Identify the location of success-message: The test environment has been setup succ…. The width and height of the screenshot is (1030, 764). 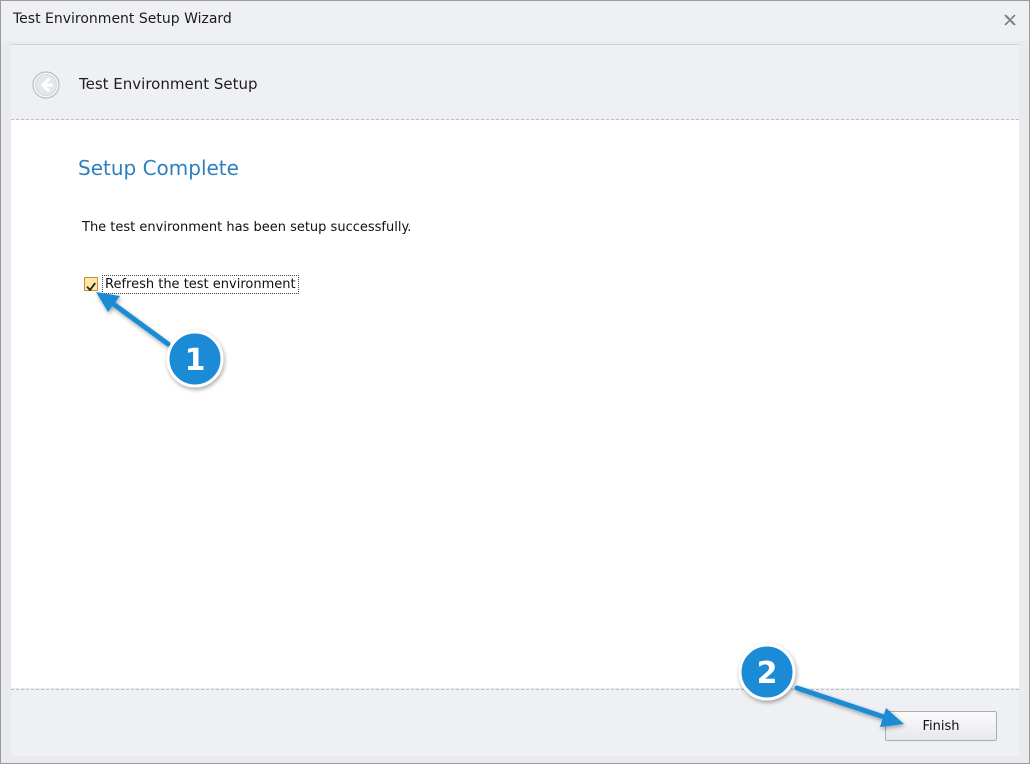
(247, 227).